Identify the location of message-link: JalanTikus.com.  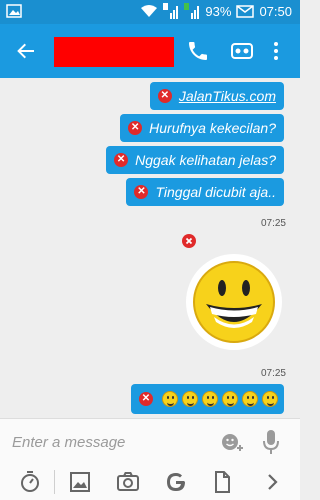
(227, 96).